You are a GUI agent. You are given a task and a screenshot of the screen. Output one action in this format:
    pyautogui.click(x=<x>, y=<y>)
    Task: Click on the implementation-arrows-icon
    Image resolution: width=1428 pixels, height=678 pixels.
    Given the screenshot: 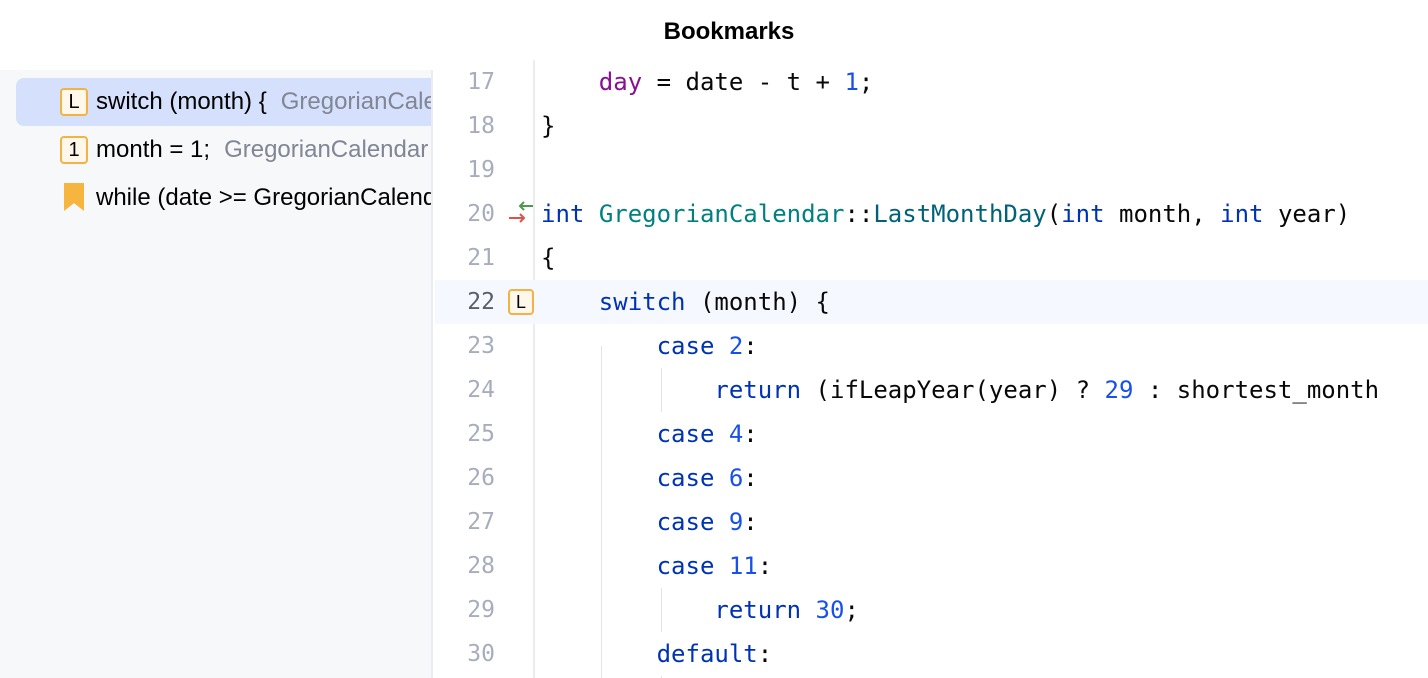 What is the action you would take?
    pyautogui.click(x=522, y=214)
    